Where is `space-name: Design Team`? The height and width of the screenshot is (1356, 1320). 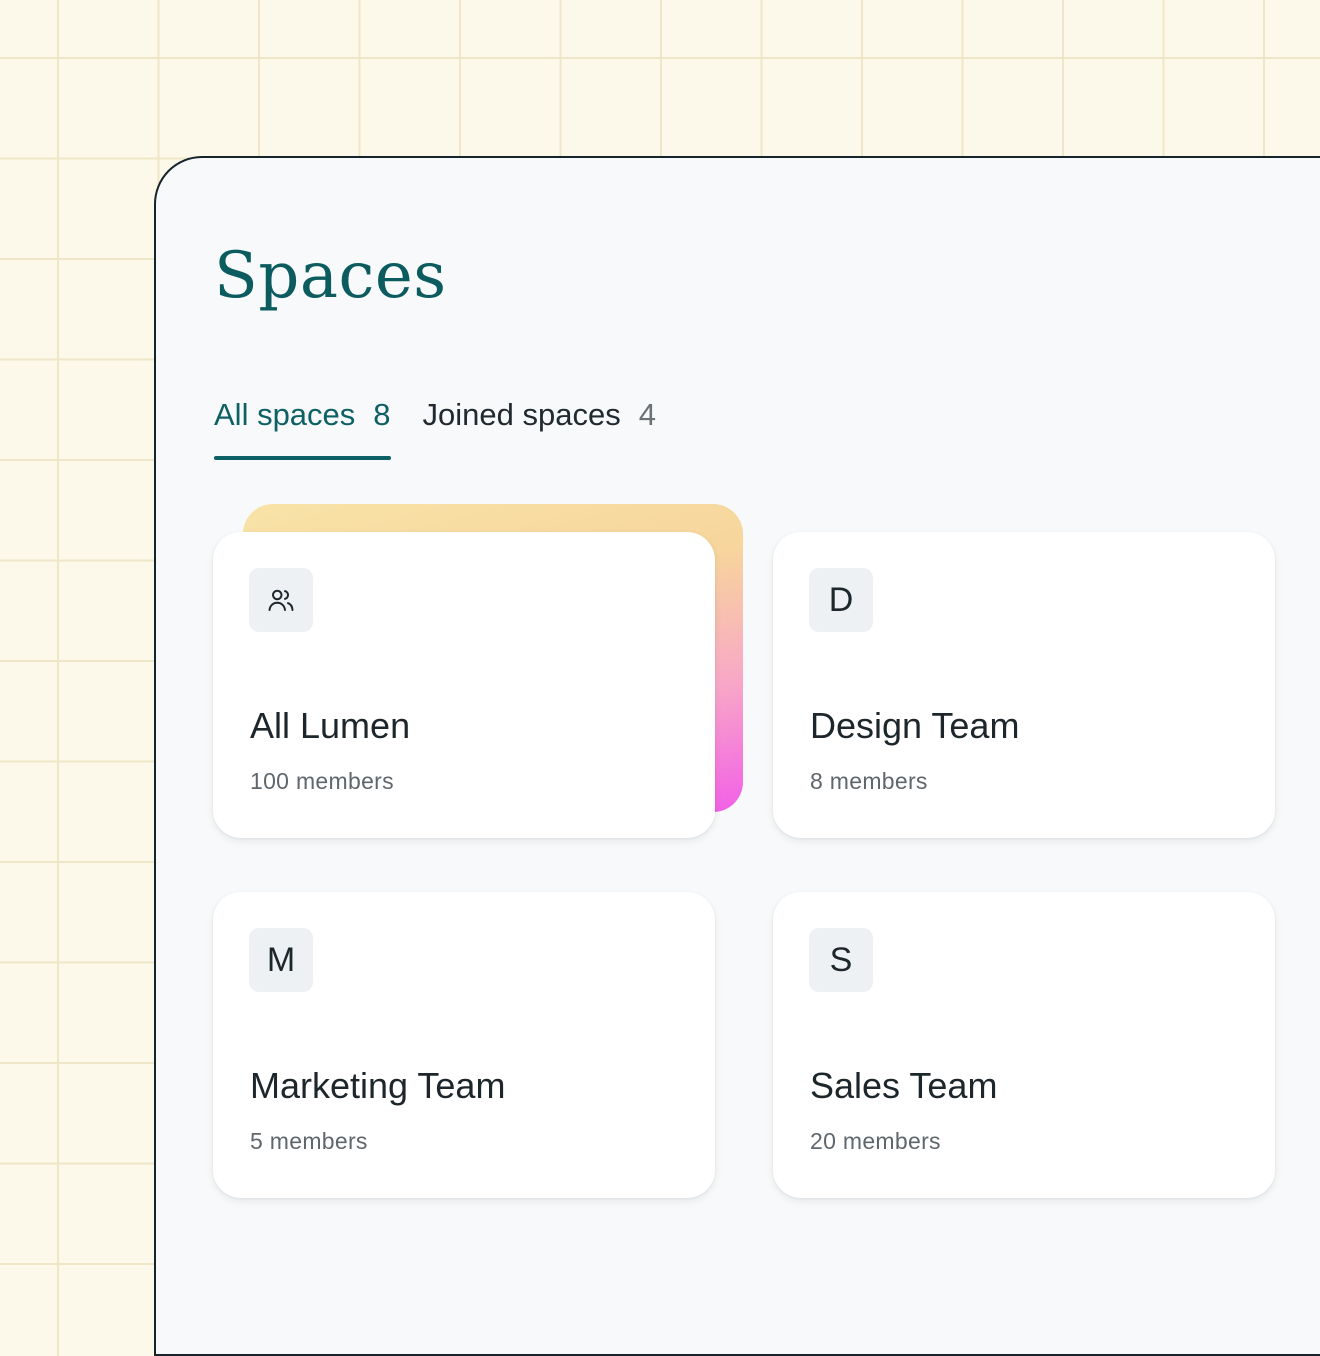 space-name: Design Team is located at coordinates (915, 725).